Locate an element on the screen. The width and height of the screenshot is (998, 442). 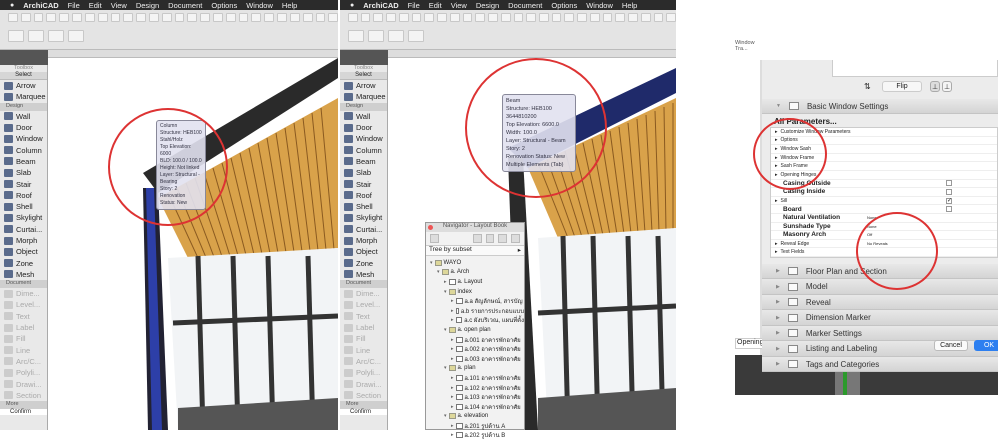
tool-slab: Slab is located at coordinates (363, 172).